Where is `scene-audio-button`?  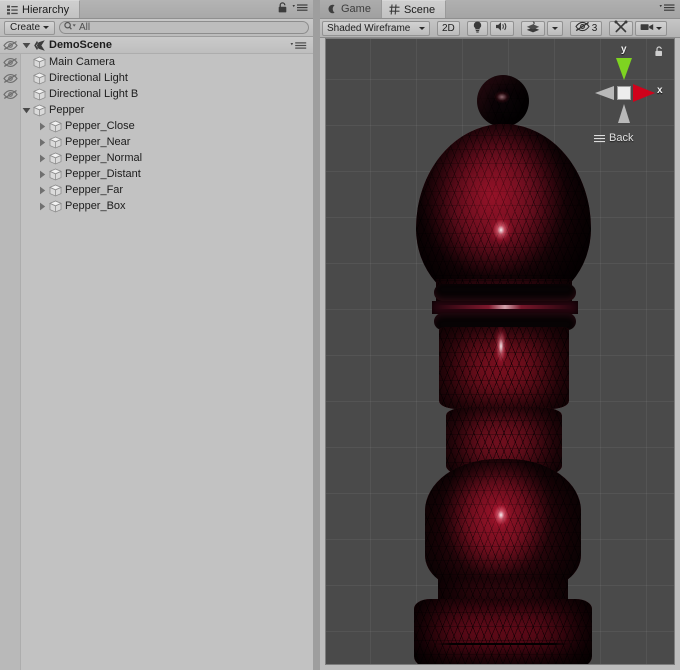 scene-audio-button is located at coordinates (501, 28).